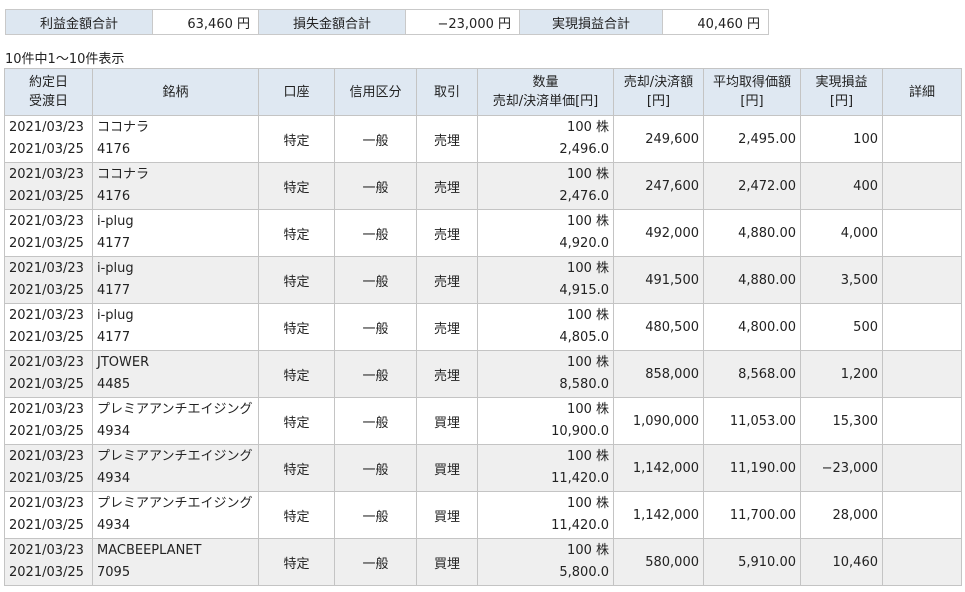 The image size is (965, 592). Describe the element at coordinates (48, 92) in the screenshot. I see `col-header-date: 約定日 受渡日` at that location.